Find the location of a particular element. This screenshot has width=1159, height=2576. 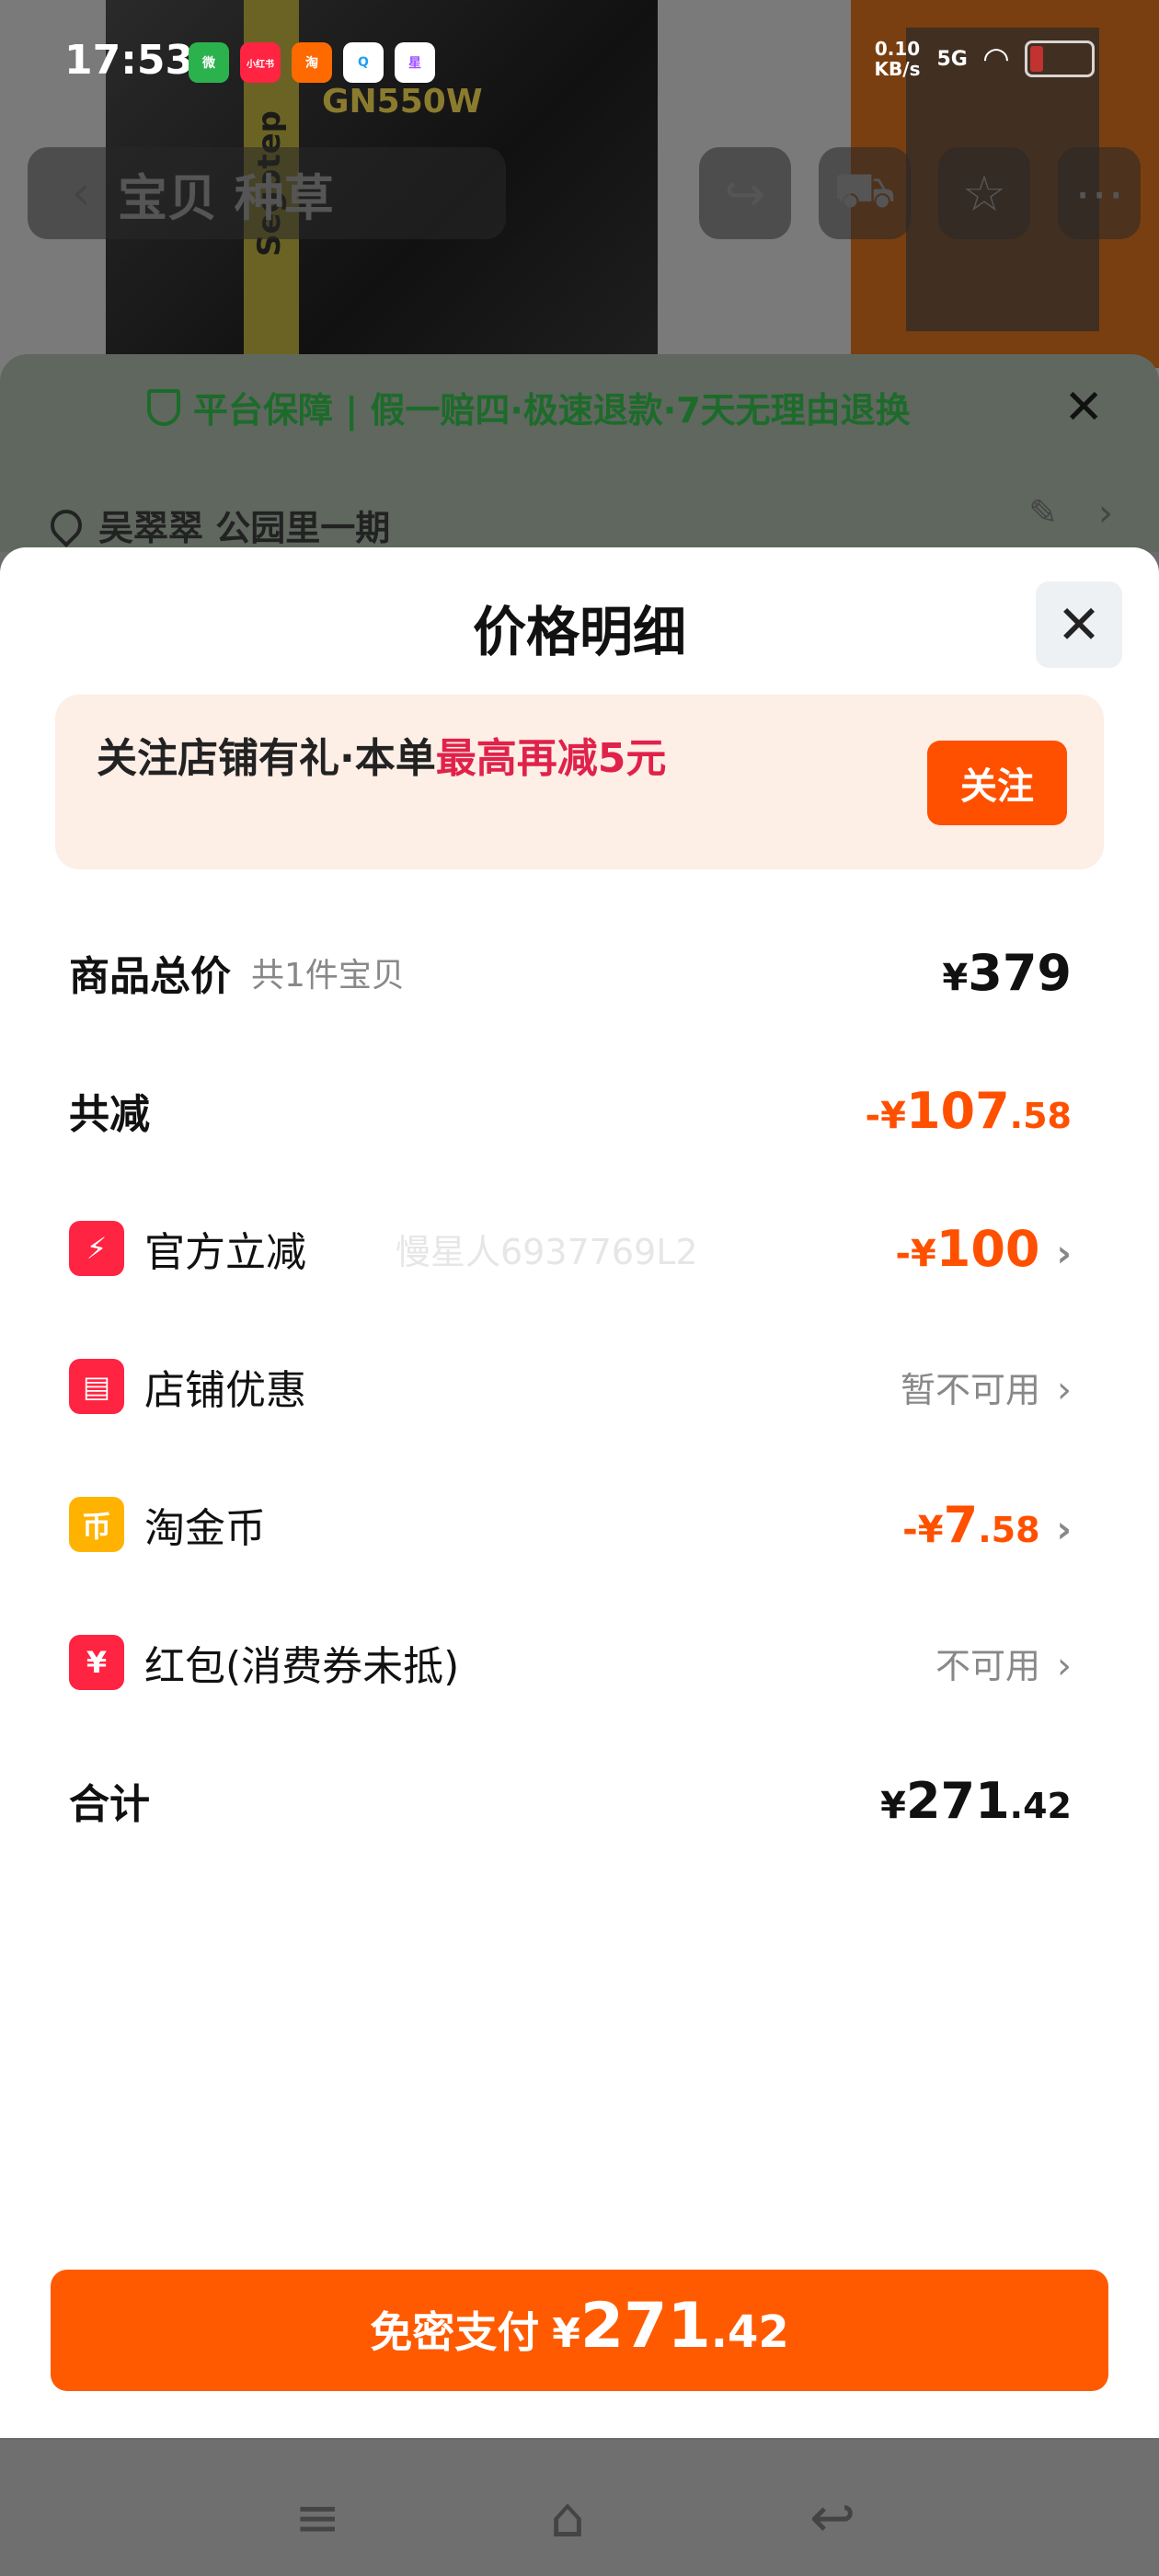

status-bar: 17:53 微 小红书 淘 Q 星 0.10 KB/s 5G ◠ is located at coordinates (579, 60).